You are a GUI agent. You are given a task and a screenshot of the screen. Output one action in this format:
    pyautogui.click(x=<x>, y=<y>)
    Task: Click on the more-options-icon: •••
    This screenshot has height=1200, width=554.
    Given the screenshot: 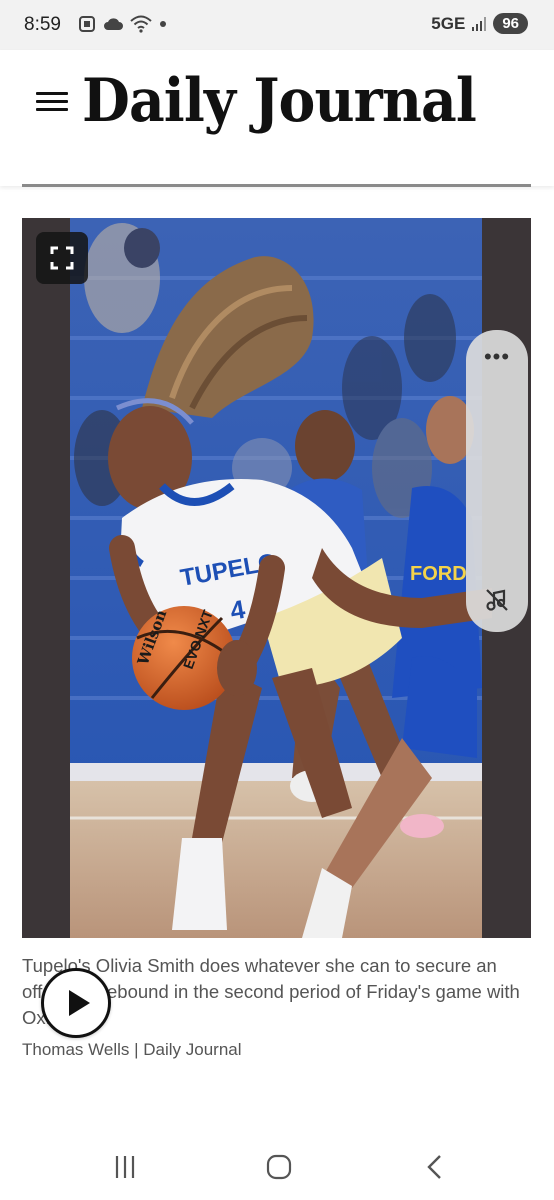 What is the action you would take?
    pyautogui.click(x=497, y=357)
    